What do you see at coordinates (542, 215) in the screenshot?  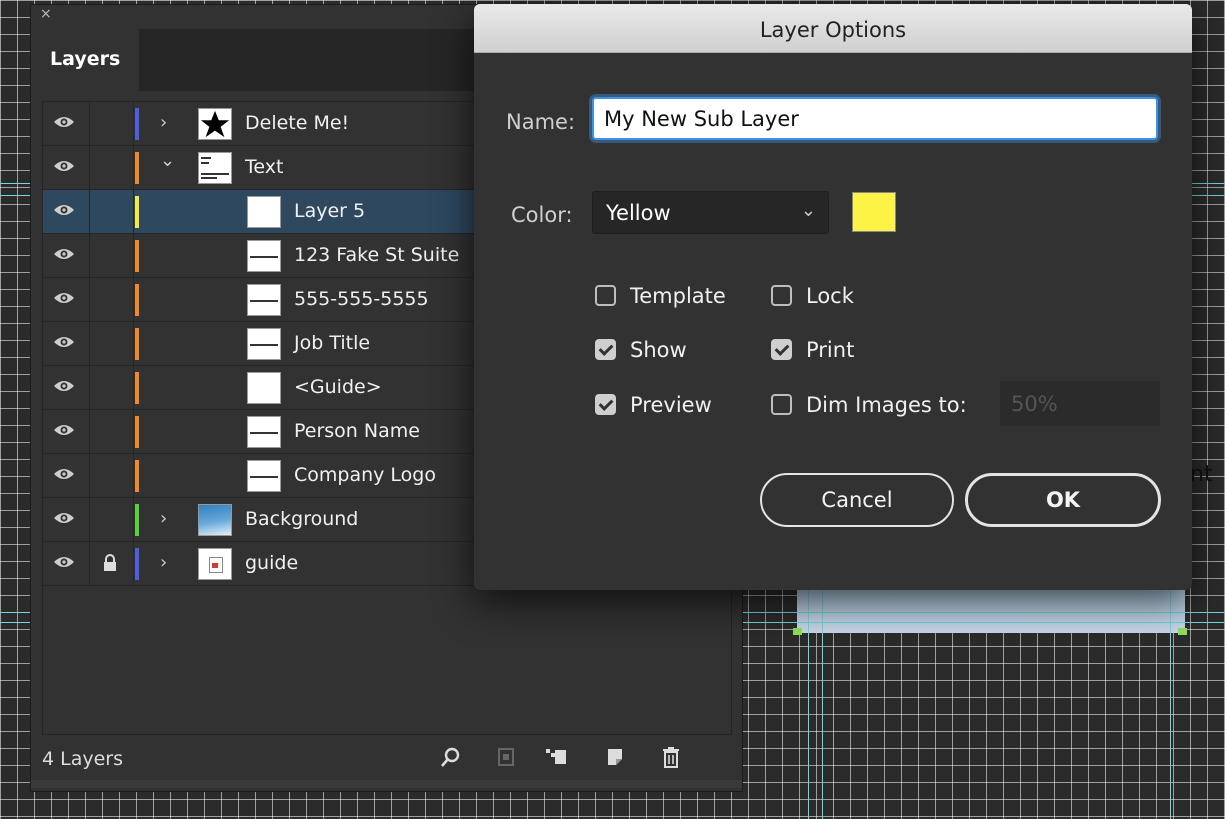 I see `color-label: Color:` at bounding box center [542, 215].